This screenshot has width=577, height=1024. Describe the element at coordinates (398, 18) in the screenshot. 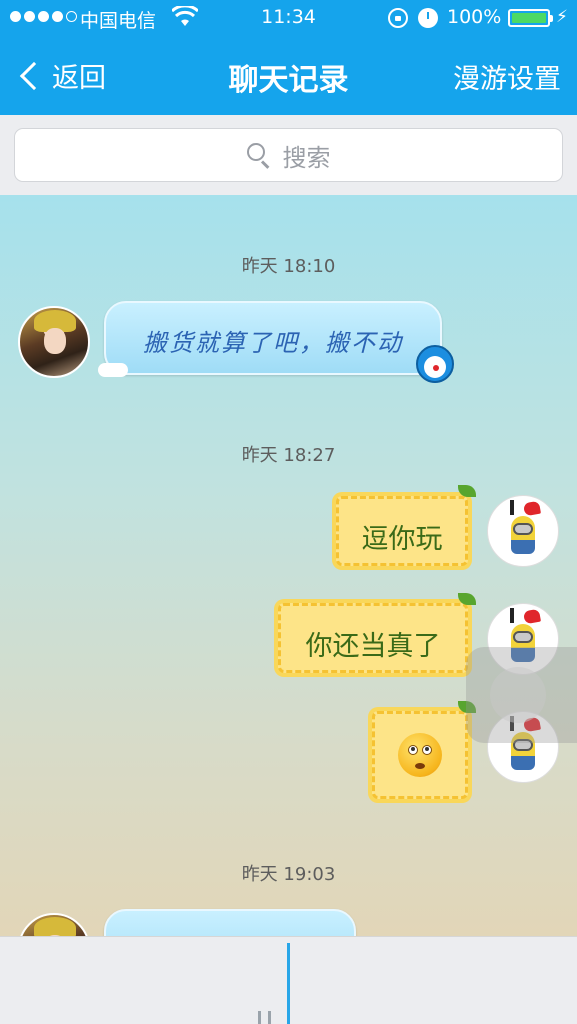

I see `orientation-lock-icon` at that location.